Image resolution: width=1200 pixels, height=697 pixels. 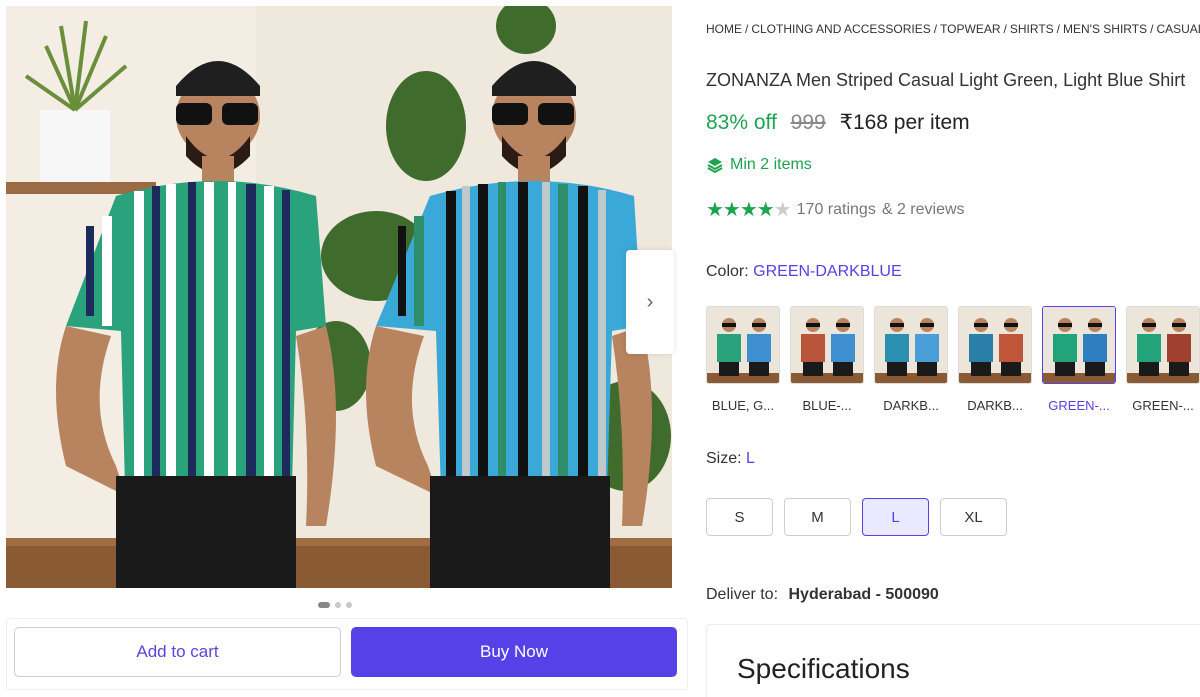 I want to click on delivery-info: Deliver to: Hyderabad - 500090, so click(x=822, y=595).